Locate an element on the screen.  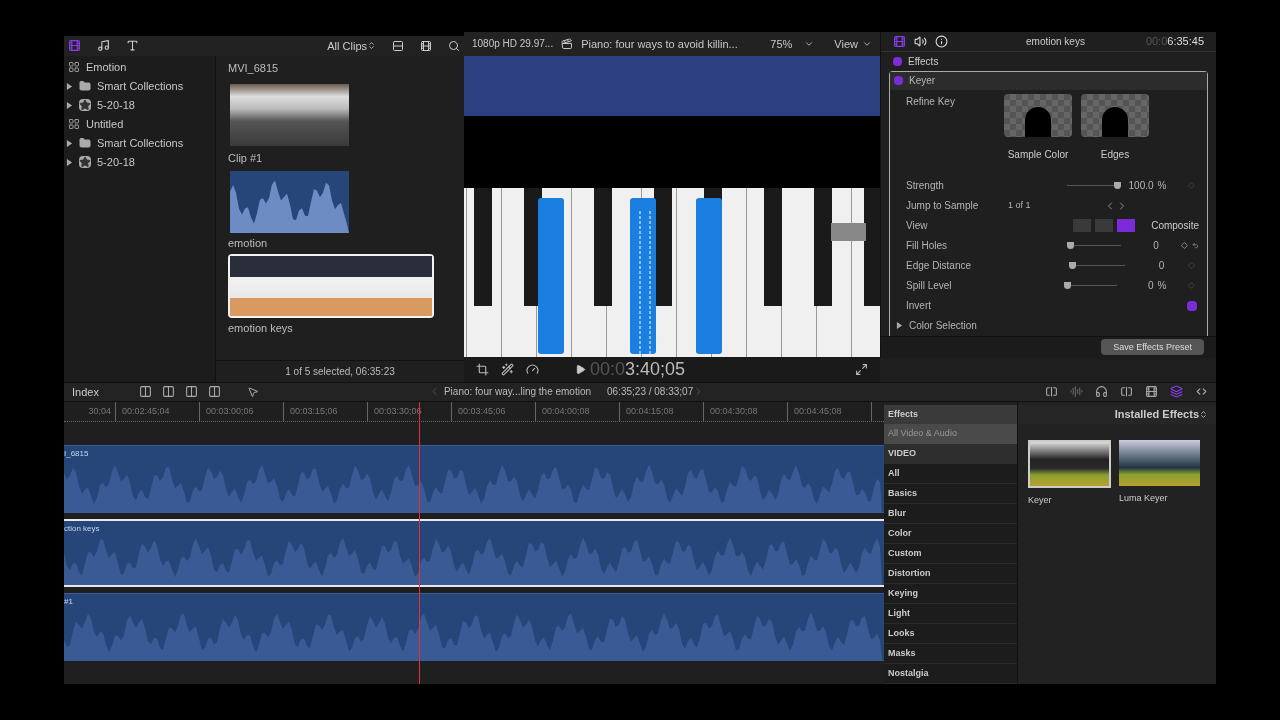
clip-label: I_6815 is located at coordinates (76, 454).